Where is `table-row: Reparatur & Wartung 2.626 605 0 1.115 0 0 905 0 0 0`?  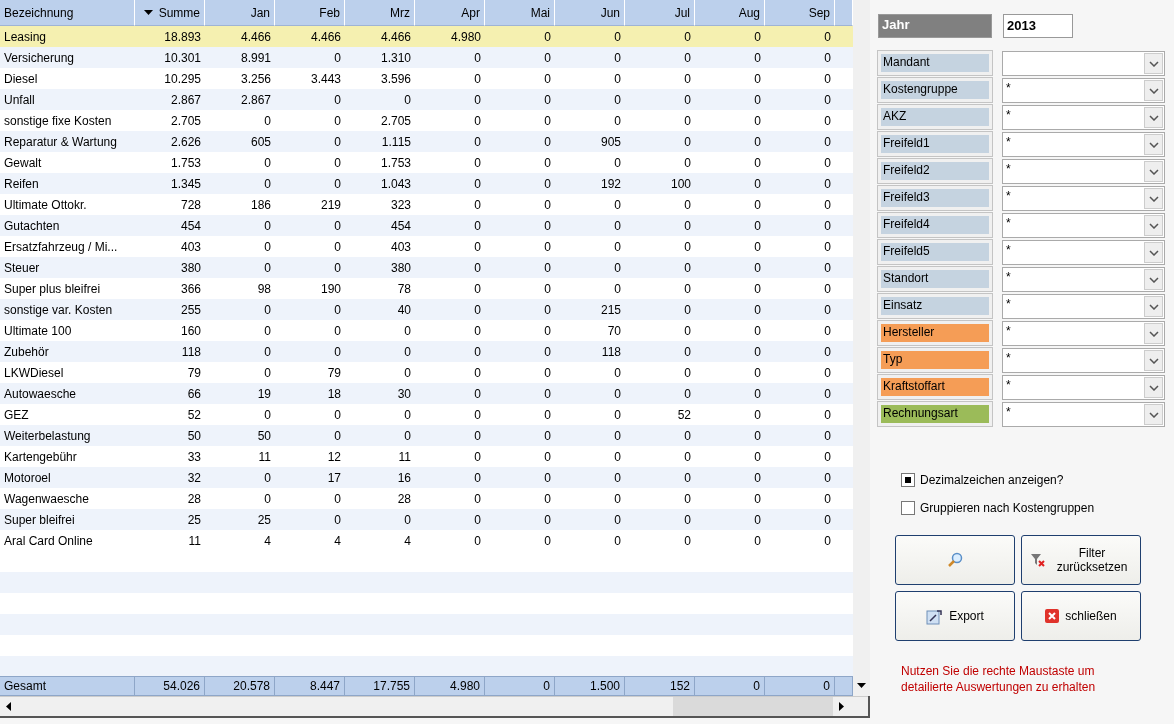 table-row: Reparatur & Wartung 2.626 605 0 1.115 0 0 905 0 0 0 is located at coordinates (426, 141).